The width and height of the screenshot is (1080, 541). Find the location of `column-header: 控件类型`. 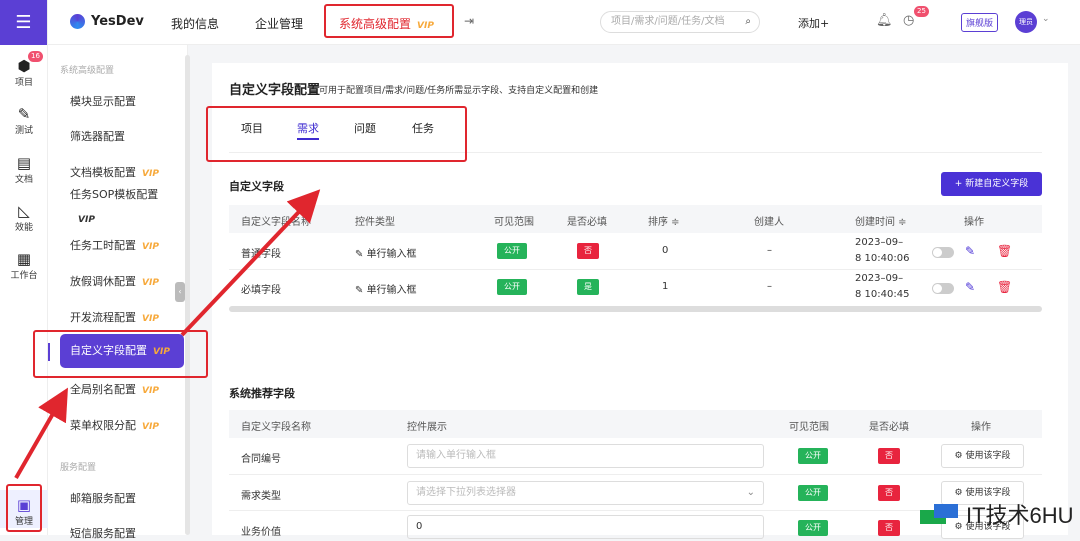

column-header: 控件类型 is located at coordinates (375, 222).